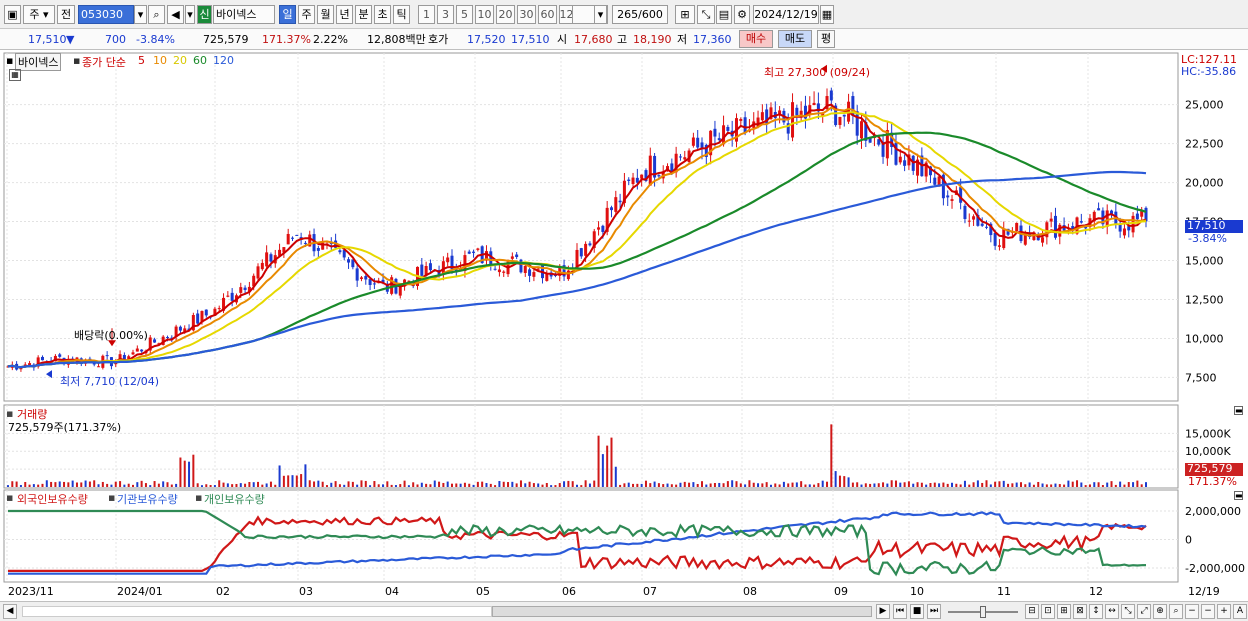 The height and width of the screenshot is (621, 1248). Describe the element at coordinates (883, 611) in the screenshot. I see `scroll-right-icon: ▶` at that location.